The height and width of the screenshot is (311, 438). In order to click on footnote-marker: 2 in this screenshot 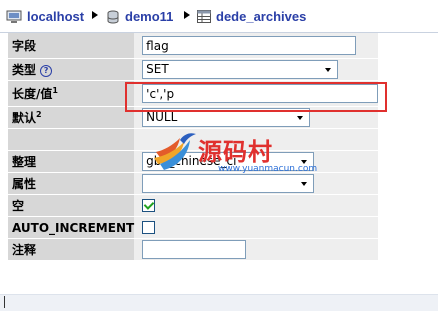, I will do `click(39, 114)`.